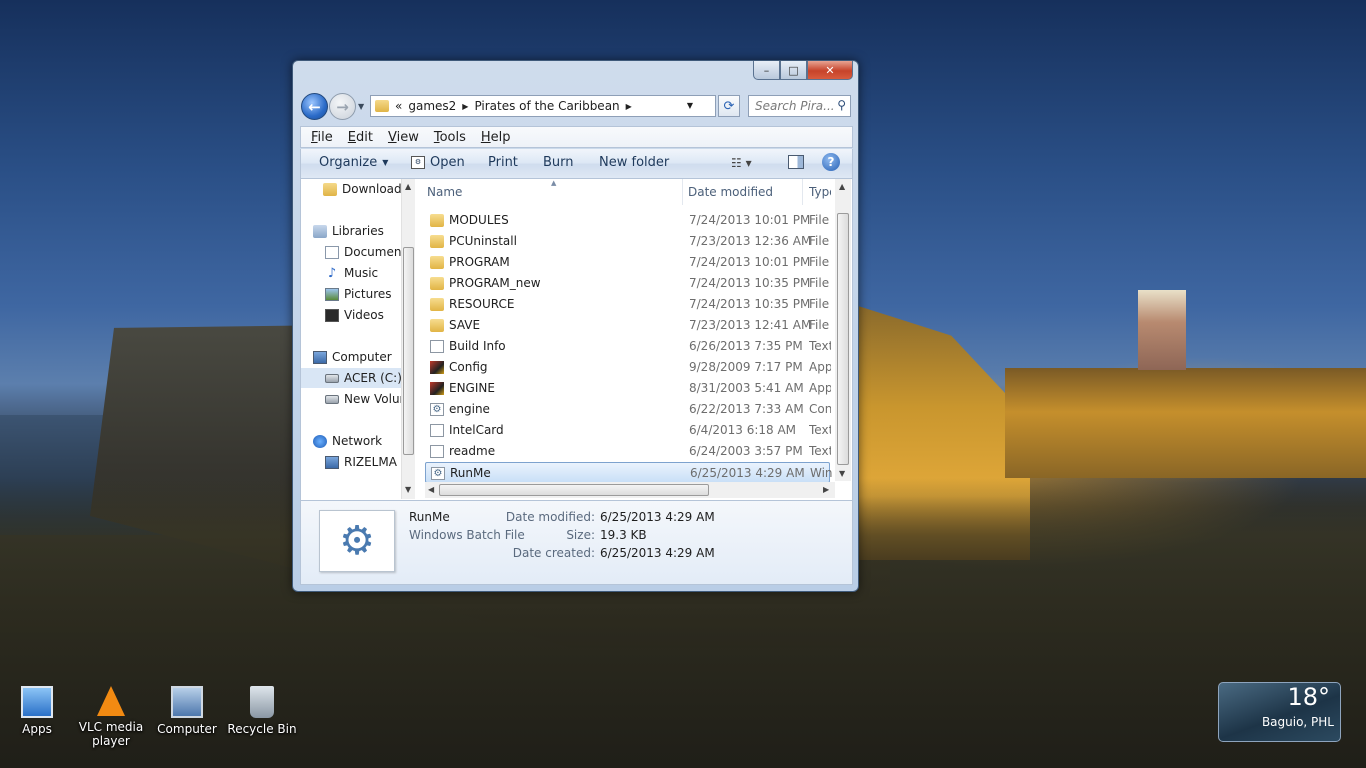 The image size is (1366, 768). What do you see at coordinates (841, 105) in the screenshot?
I see `search-icon: ⚲` at bounding box center [841, 105].